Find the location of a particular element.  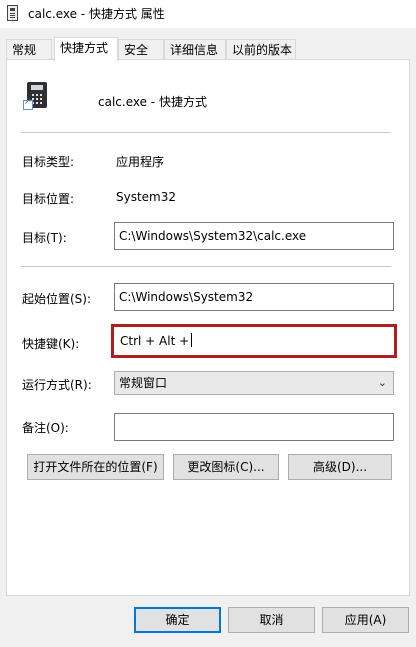

run-select-value: 常规窗口 is located at coordinates (143, 383).